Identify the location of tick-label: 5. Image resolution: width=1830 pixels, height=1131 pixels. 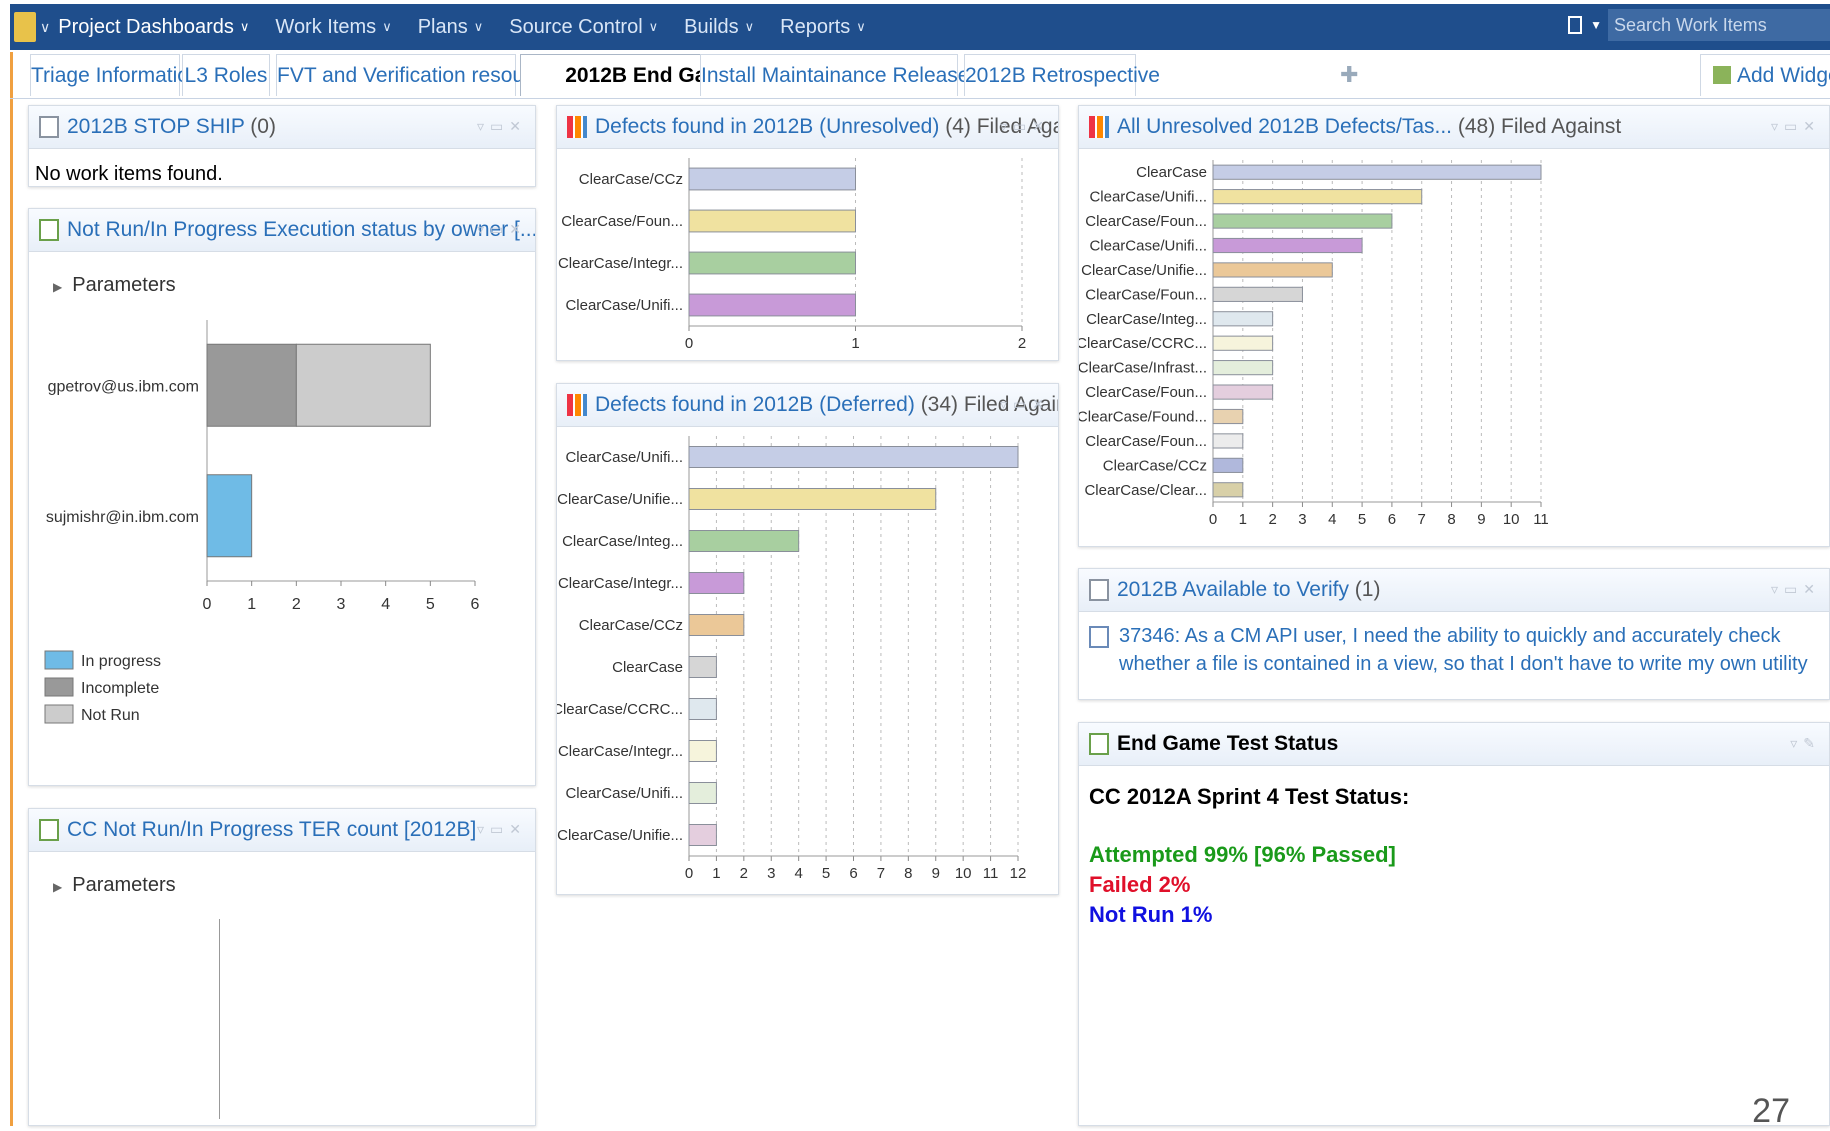
(430, 604).